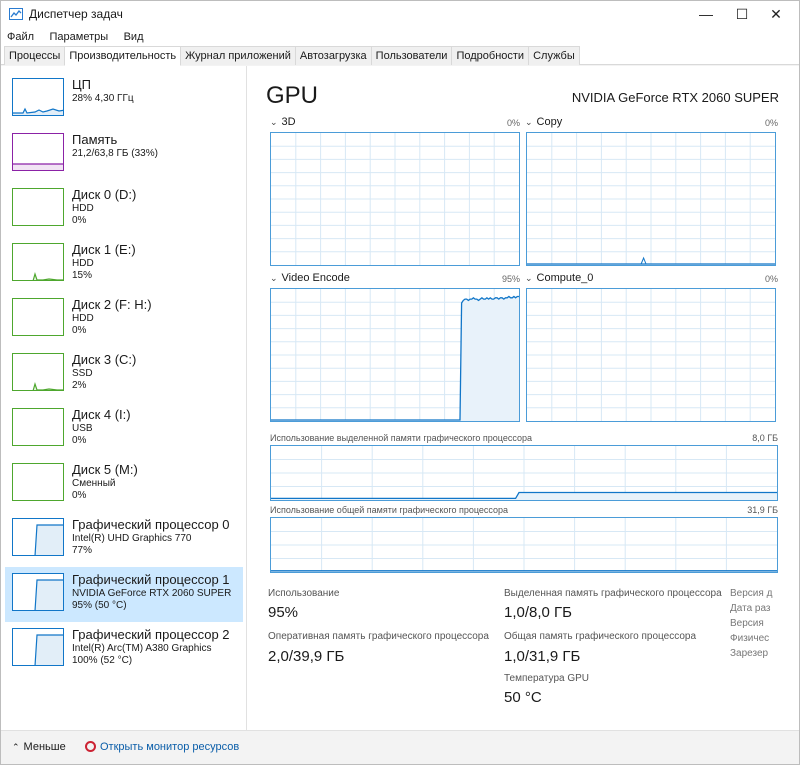 This screenshot has width=800, height=765. What do you see at coordinates (82, 373) in the screenshot?
I see `sidebar-item-detail: SSD` at bounding box center [82, 373].